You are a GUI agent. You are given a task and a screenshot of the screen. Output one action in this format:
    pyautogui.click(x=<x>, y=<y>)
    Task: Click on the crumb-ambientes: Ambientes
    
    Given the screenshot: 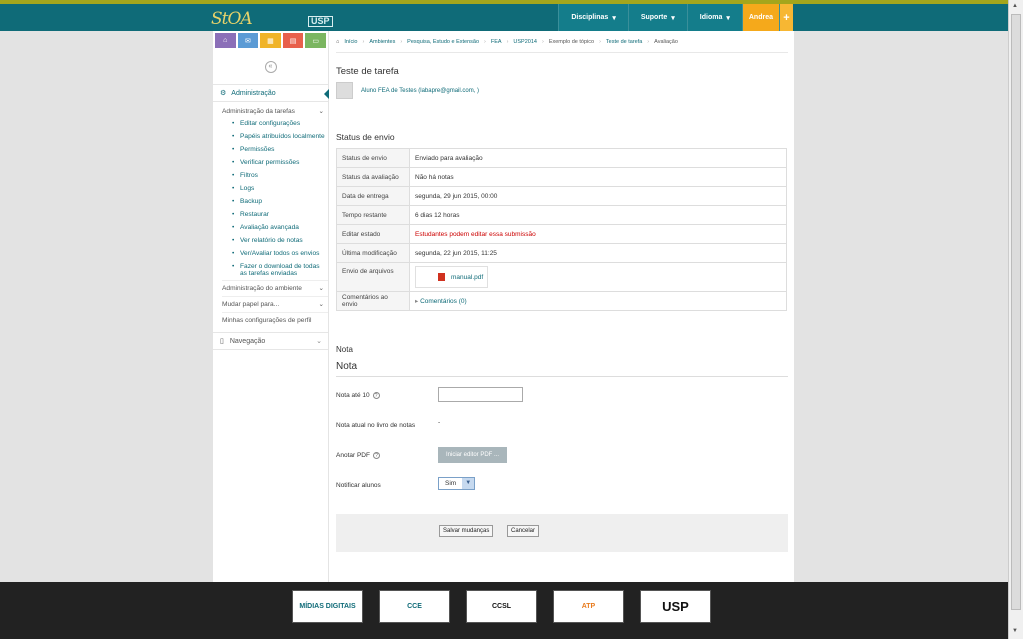 What is the action you would take?
    pyautogui.click(x=382, y=42)
    